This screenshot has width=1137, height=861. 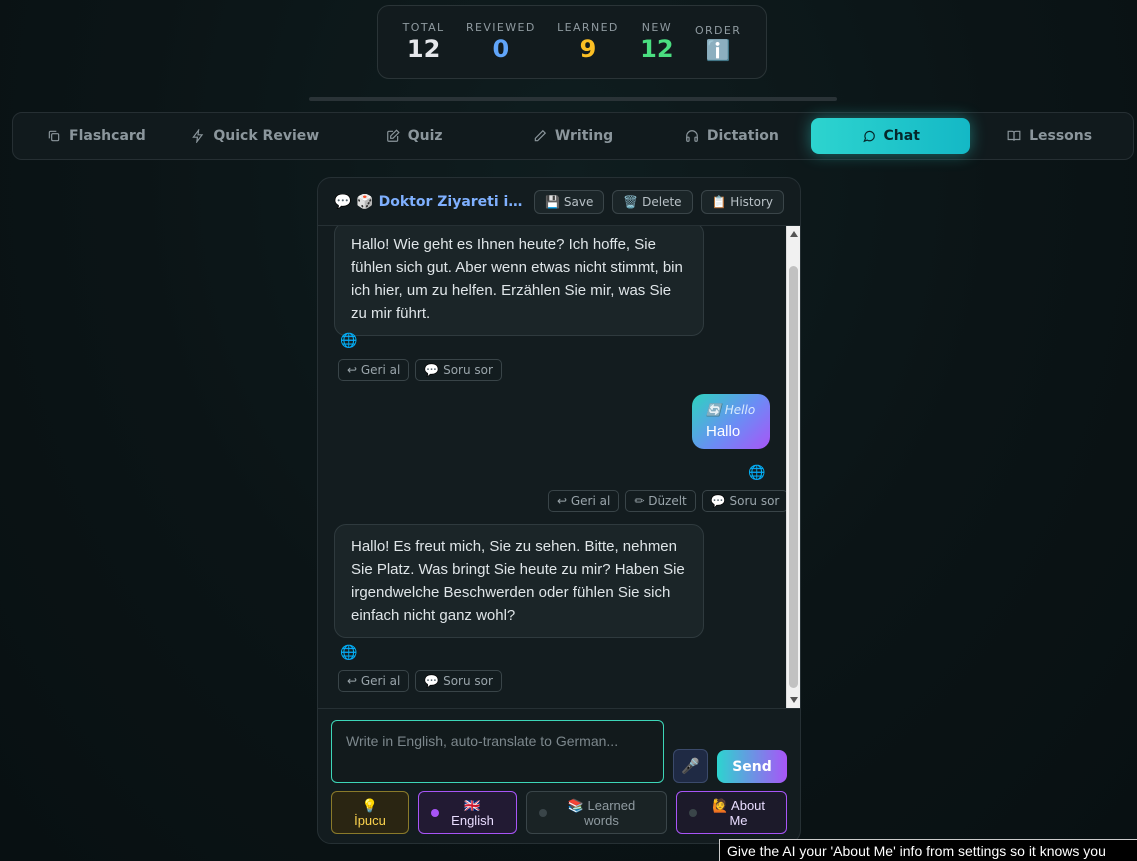 I want to click on stat-reviewed: REVIEWED 0, so click(x=501, y=41).